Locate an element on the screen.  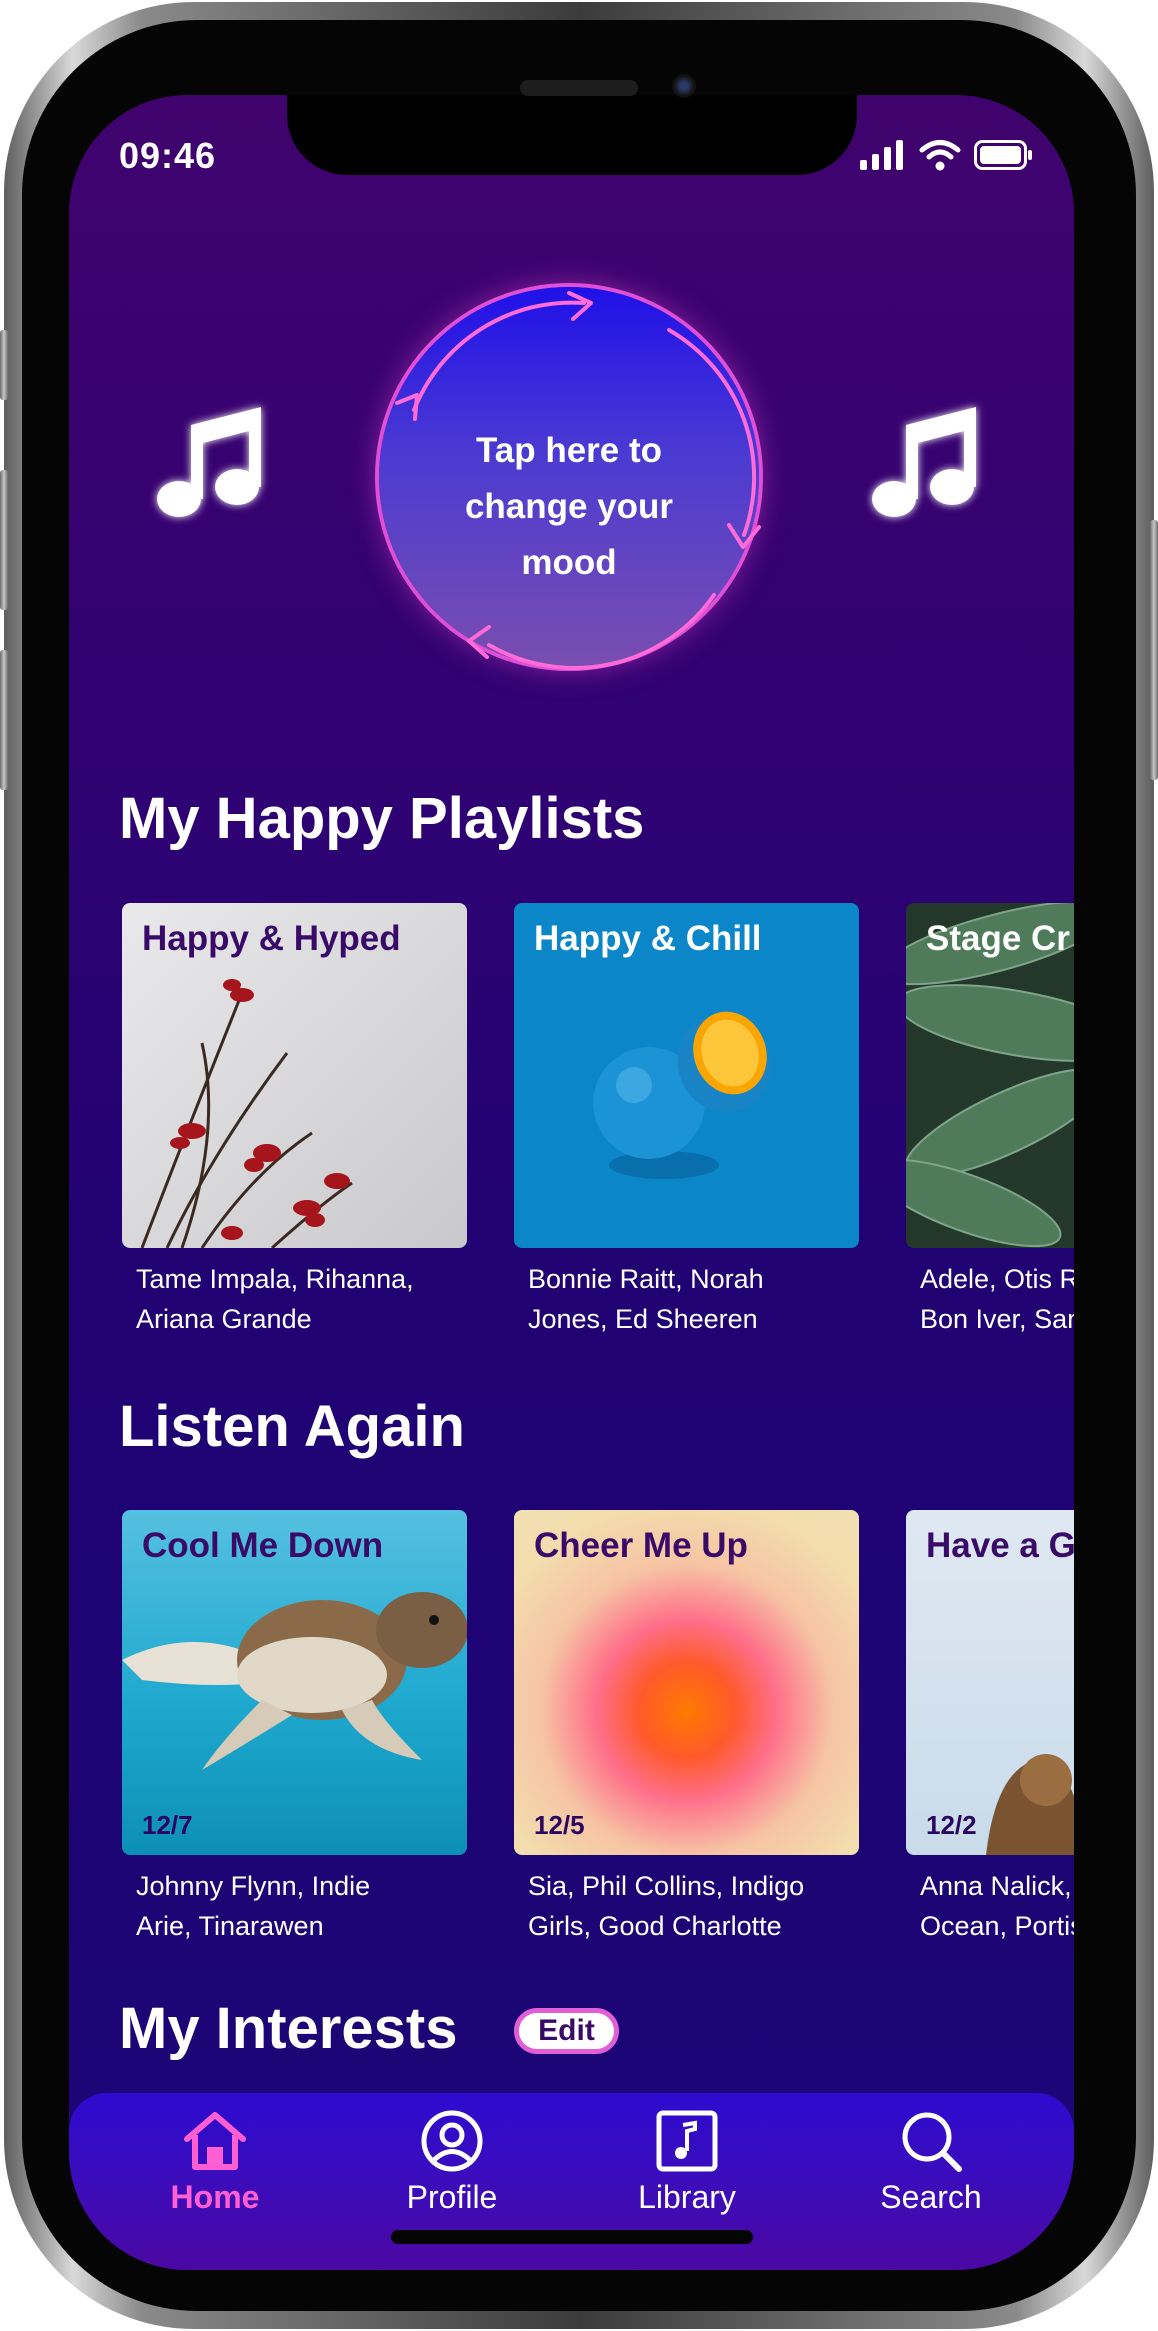
playlist-title: Happy & Hyped is located at coordinates (271, 938).